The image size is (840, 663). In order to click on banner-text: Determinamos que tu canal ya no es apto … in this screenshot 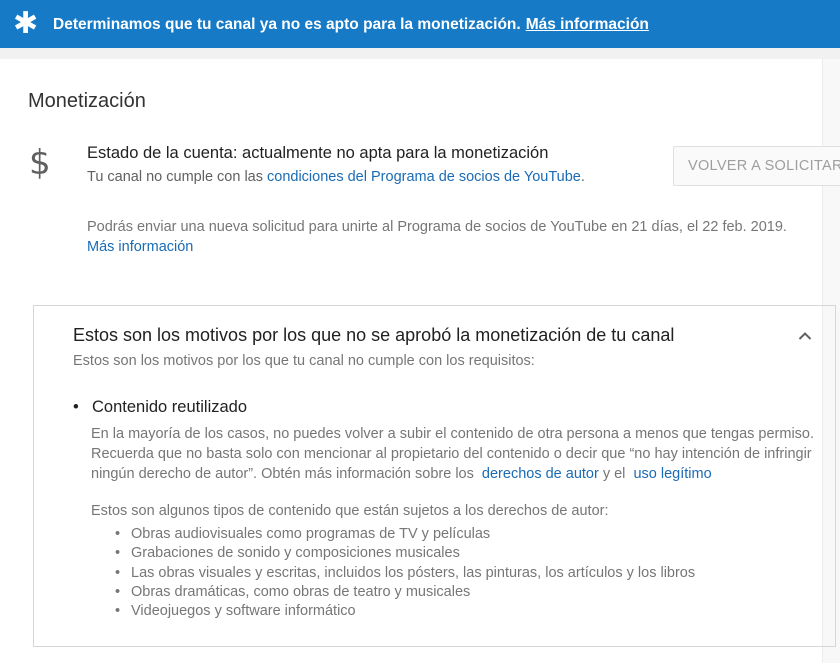, I will do `click(351, 25)`.